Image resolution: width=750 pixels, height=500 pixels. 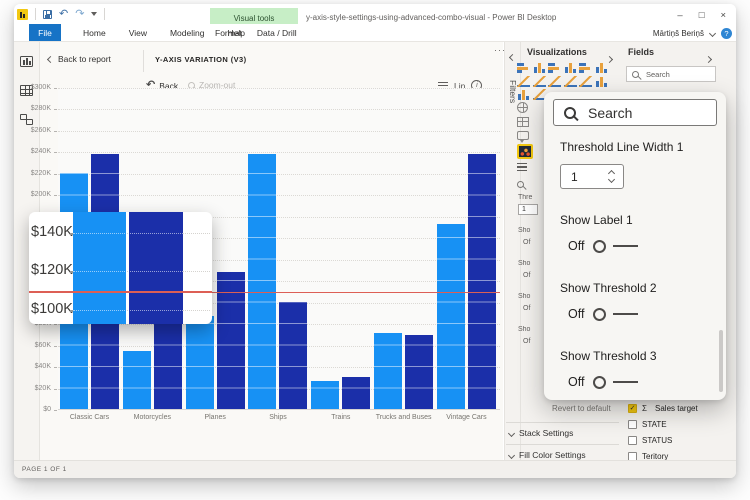 I want to click on page-title-tab: Y-AXIS VARIATION (V3), so click(x=200, y=59).